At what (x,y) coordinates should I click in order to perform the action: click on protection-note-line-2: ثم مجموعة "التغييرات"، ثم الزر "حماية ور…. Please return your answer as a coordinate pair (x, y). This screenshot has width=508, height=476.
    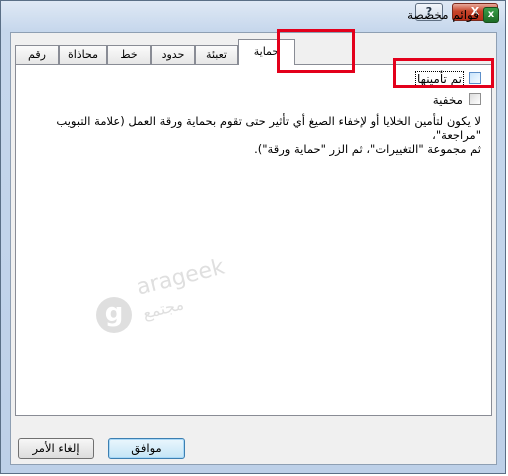
    Looking at the image, I should click on (367, 149).